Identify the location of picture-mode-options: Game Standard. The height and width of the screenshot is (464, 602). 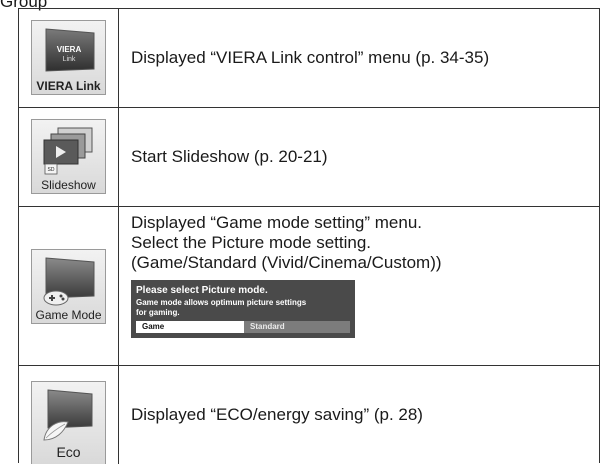
(243, 327).